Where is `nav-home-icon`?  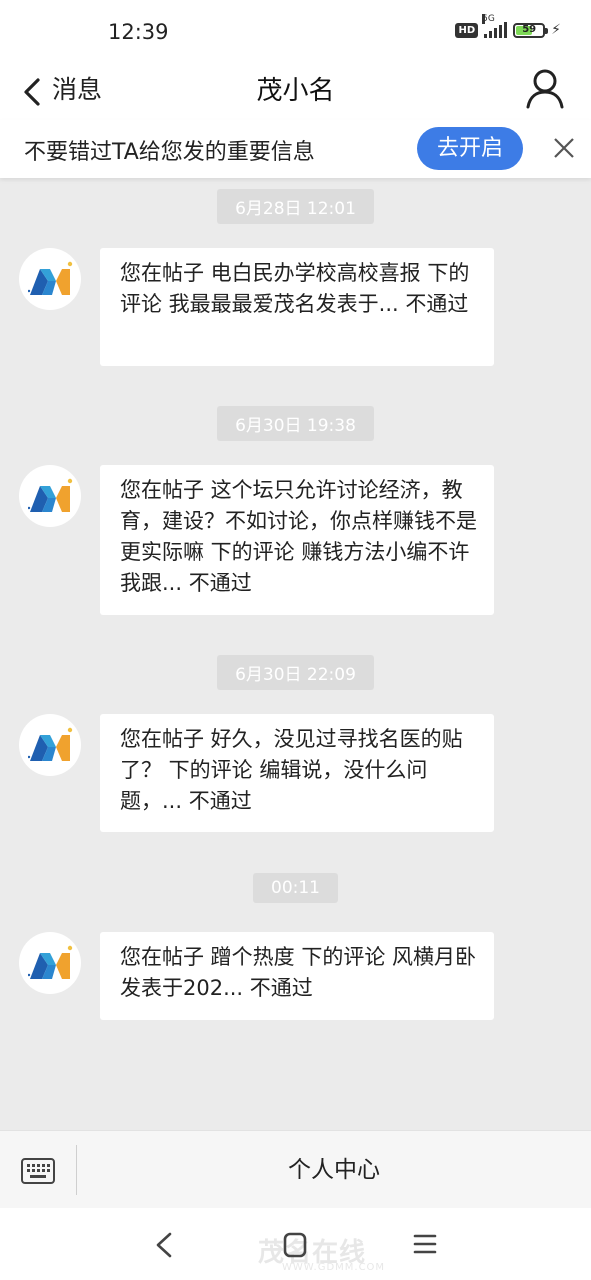 nav-home-icon is located at coordinates (295, 1245).